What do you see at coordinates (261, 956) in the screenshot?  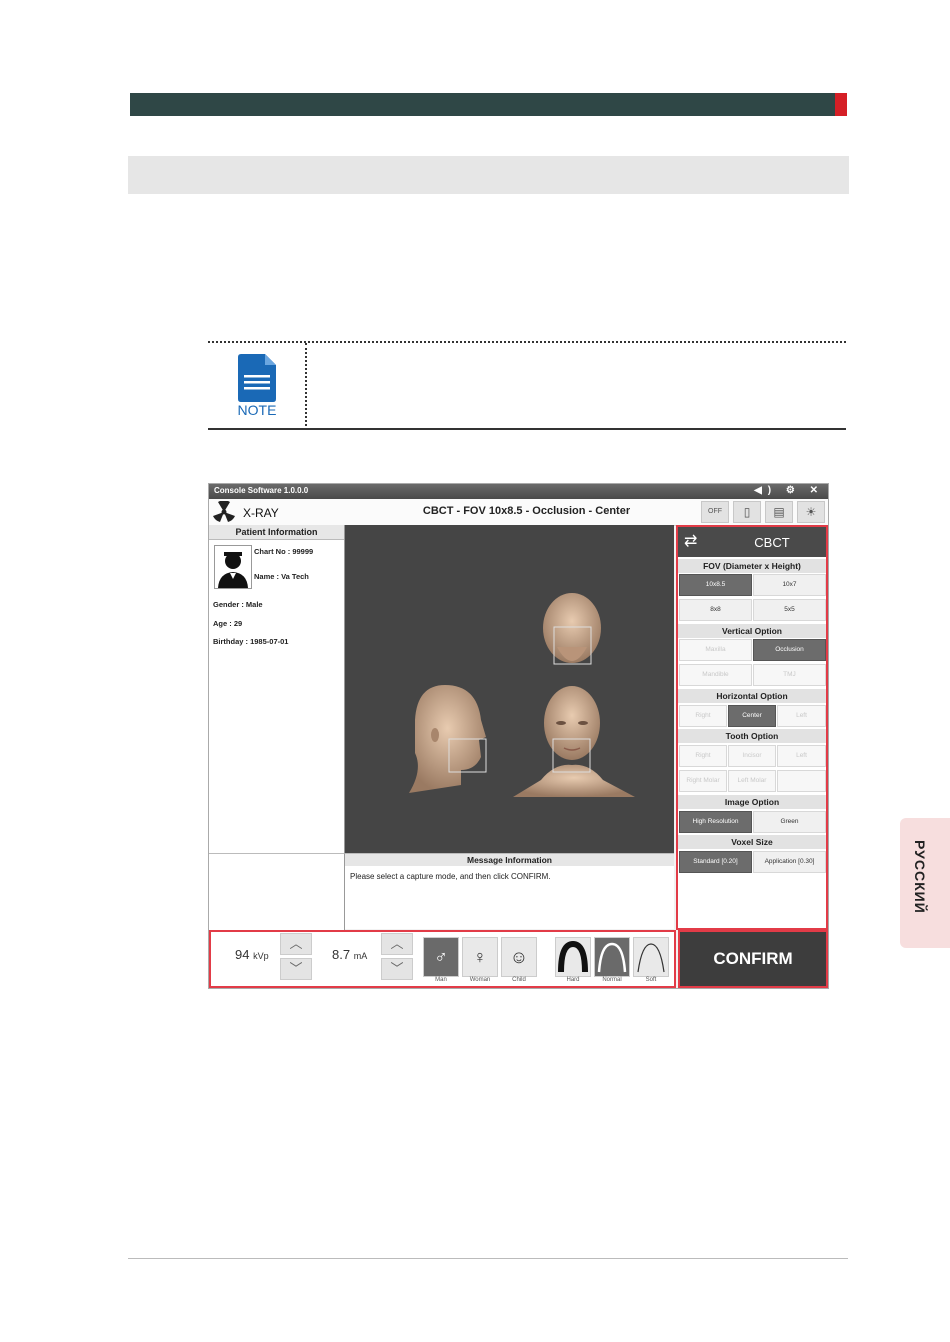 I see `kvp-unit: kVp` at bounding box center [261, 956].